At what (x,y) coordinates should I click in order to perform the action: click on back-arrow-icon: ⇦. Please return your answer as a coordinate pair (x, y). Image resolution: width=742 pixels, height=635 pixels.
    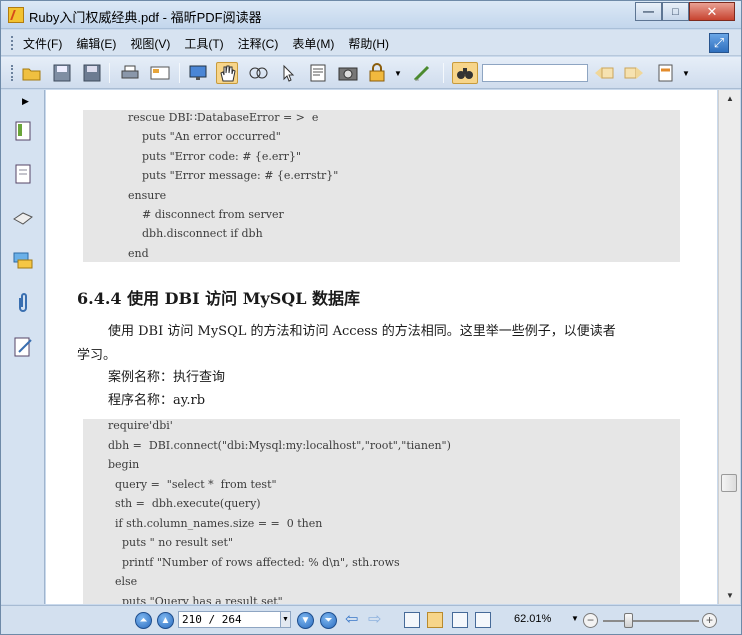
    Looking at the image, I should click on (351, 620).